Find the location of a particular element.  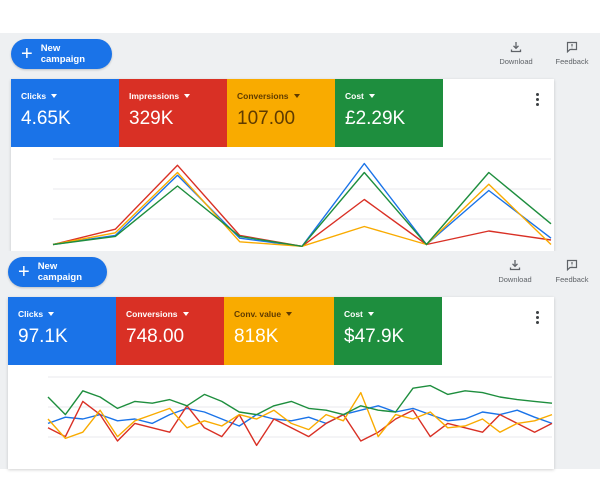

metric-value: 107.00 is located at coordinates (266, 118).